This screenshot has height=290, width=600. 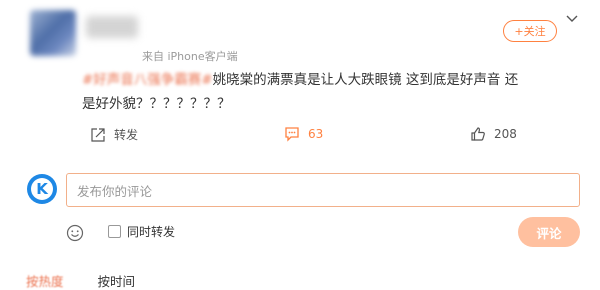 I want to click on logo-letter: K, so click(x=42, y=189).